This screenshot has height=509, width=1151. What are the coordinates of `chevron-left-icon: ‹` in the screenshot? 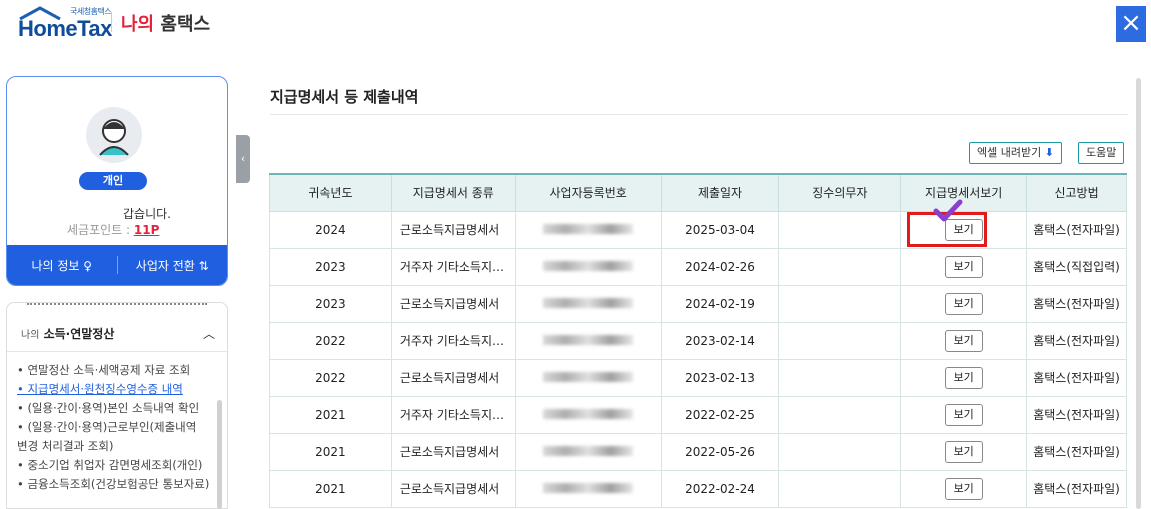 It's located at (243, 158).